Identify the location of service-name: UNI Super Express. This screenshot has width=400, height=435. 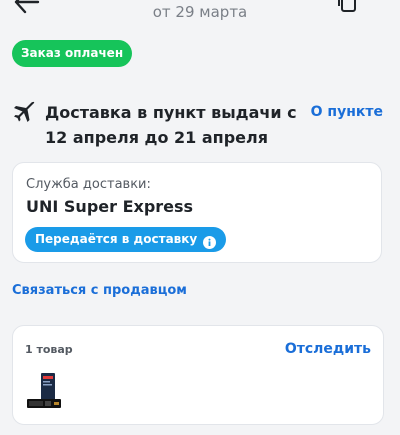
(110, 206).